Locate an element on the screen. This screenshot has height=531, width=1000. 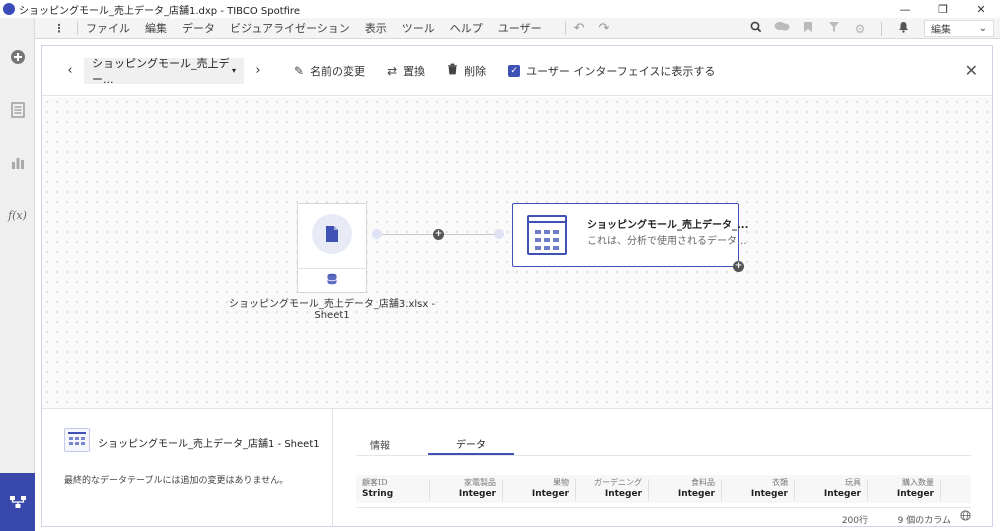
undo-icon: ↶ is located at coordinates (579, 28).